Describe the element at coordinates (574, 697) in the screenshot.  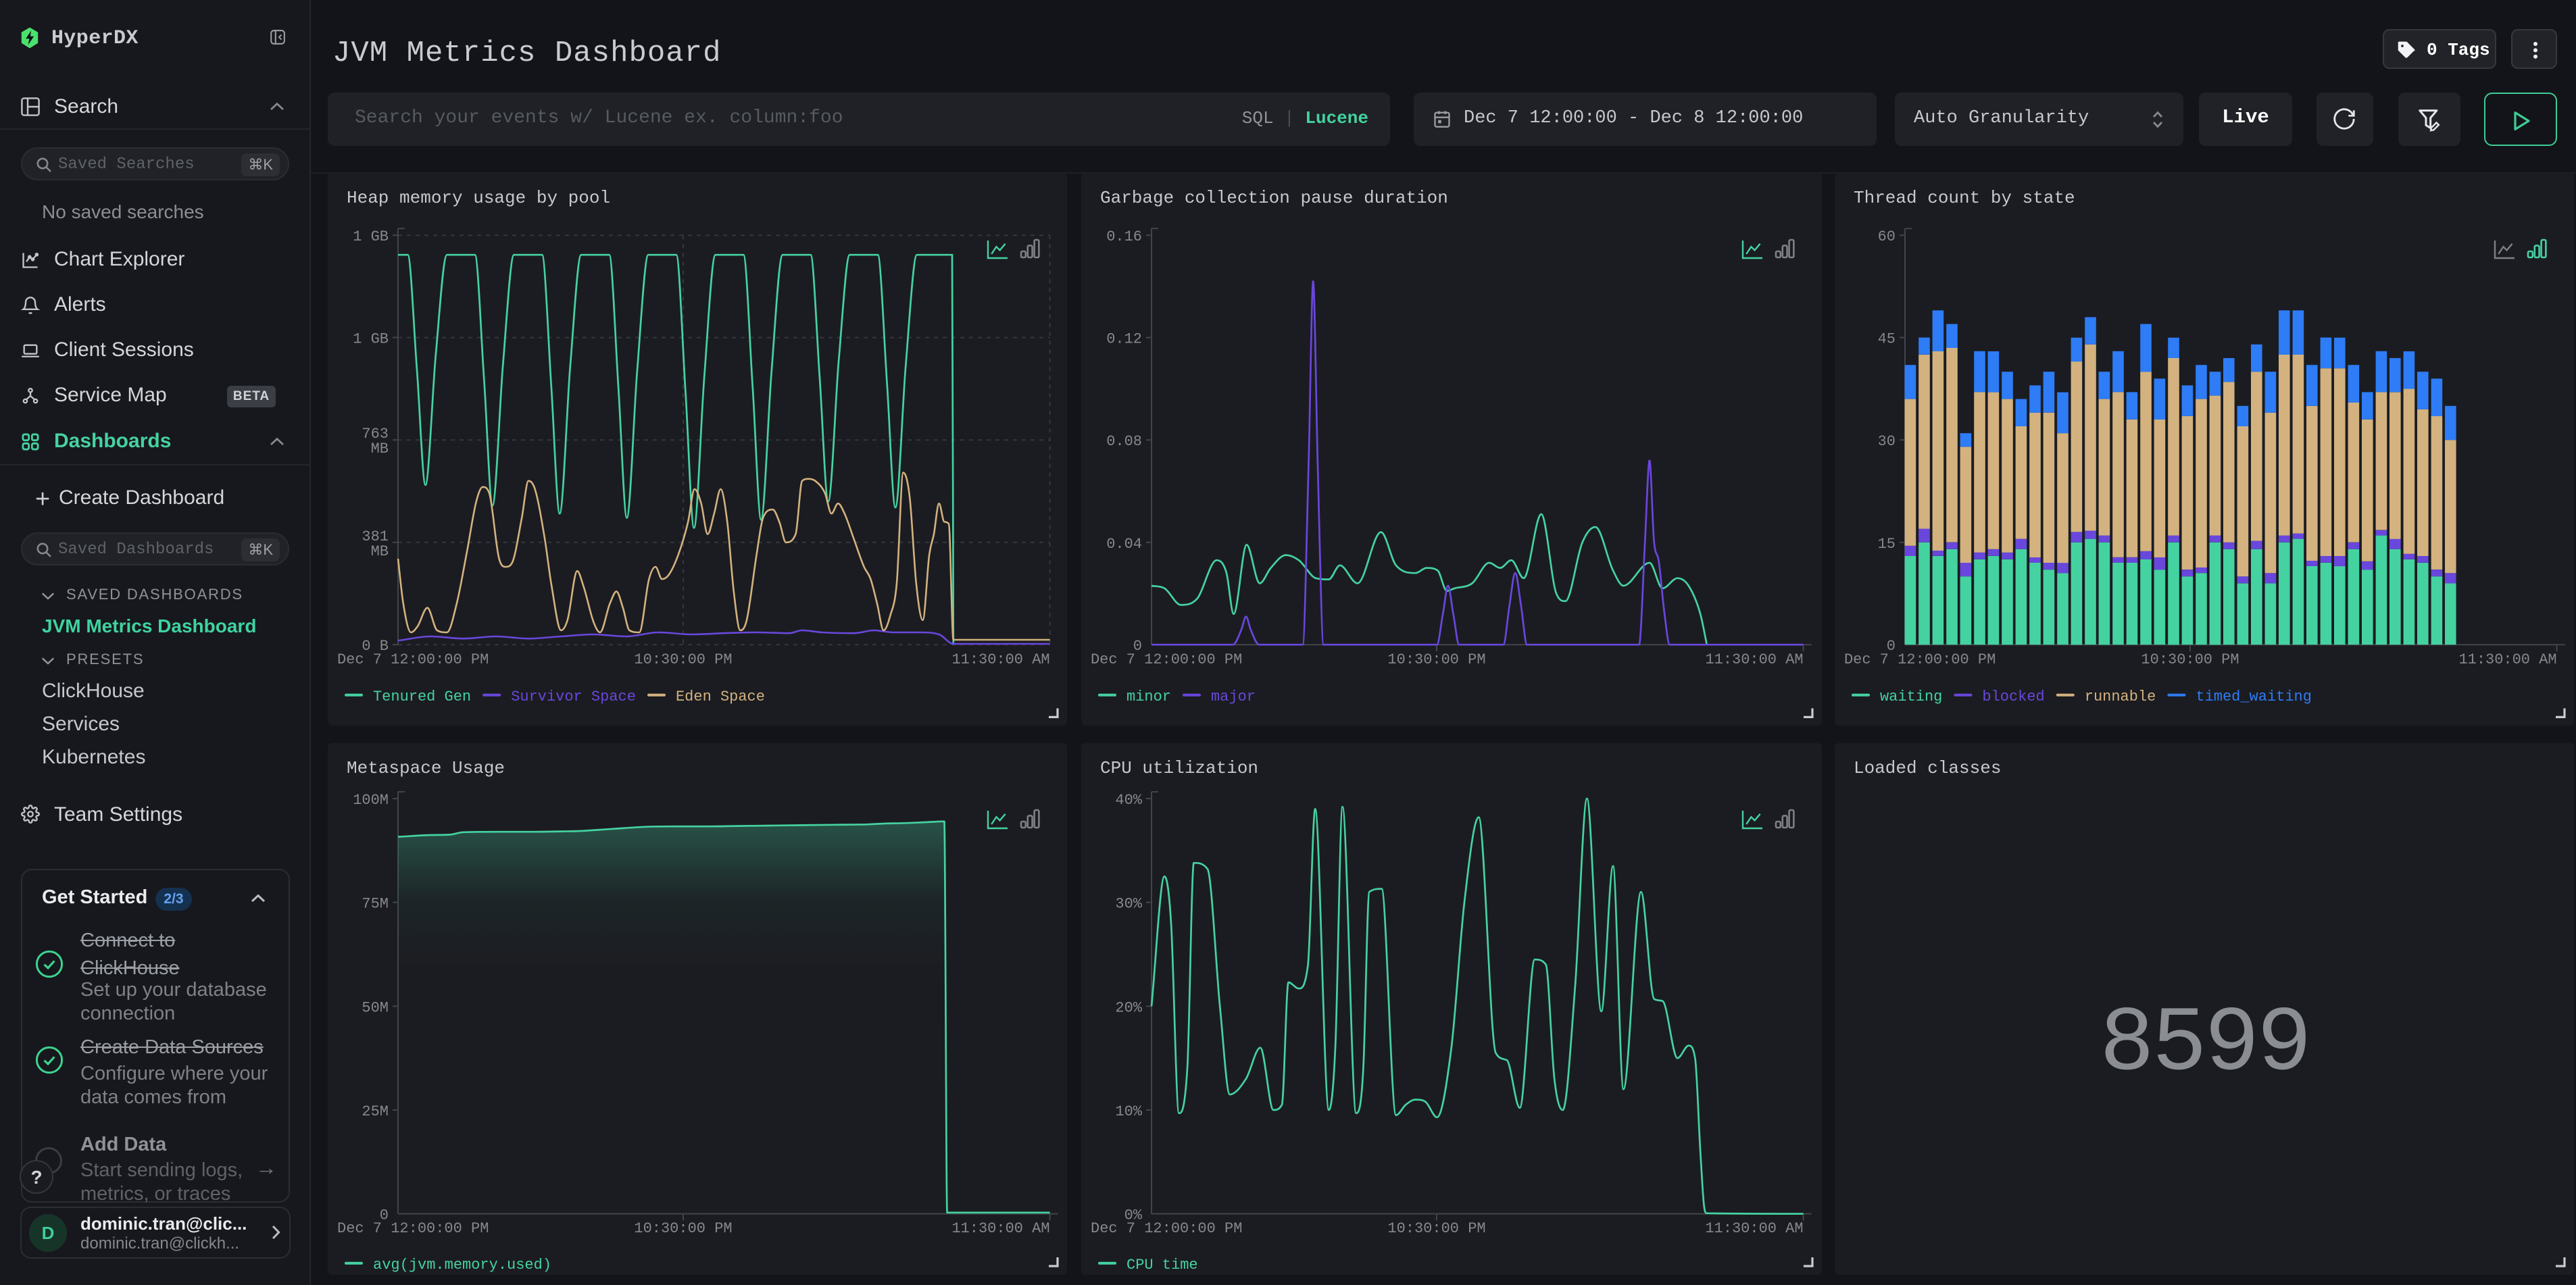
I see `svg-text: Survivor Space` at that location.